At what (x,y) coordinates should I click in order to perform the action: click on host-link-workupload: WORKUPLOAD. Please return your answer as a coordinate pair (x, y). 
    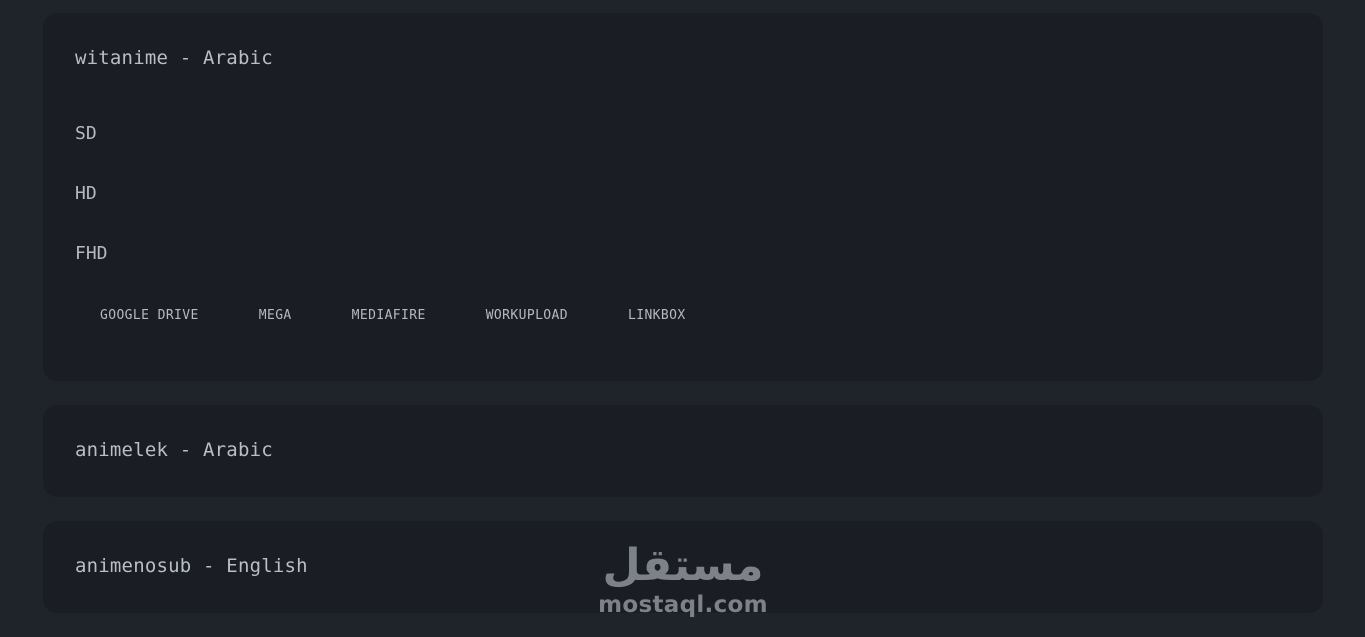
    Looking at the image, I should click on (527, 315).